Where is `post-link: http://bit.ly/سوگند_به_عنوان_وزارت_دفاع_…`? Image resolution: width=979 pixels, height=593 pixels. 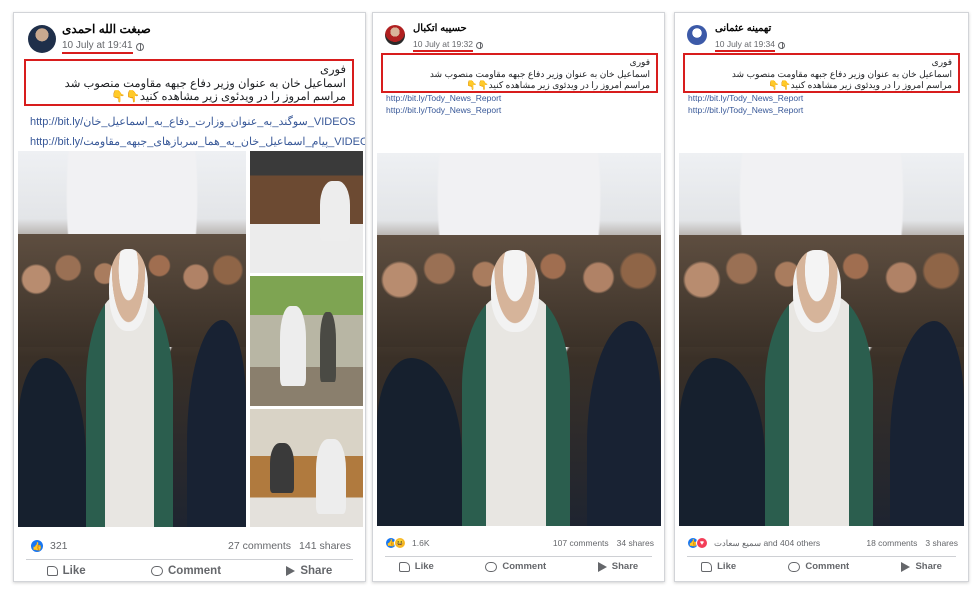 post-link: http://bit.ly/سوگند_به_عنوان_وزارت_دفاع_… is located at coordinates (192, 121).